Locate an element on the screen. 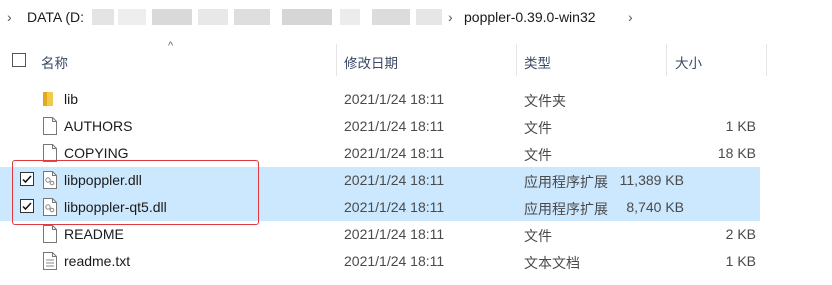 Image resolution: width=832 pixels, height=285 pixels. file-size: 11,389 KB is located at coordinates (651, 180).